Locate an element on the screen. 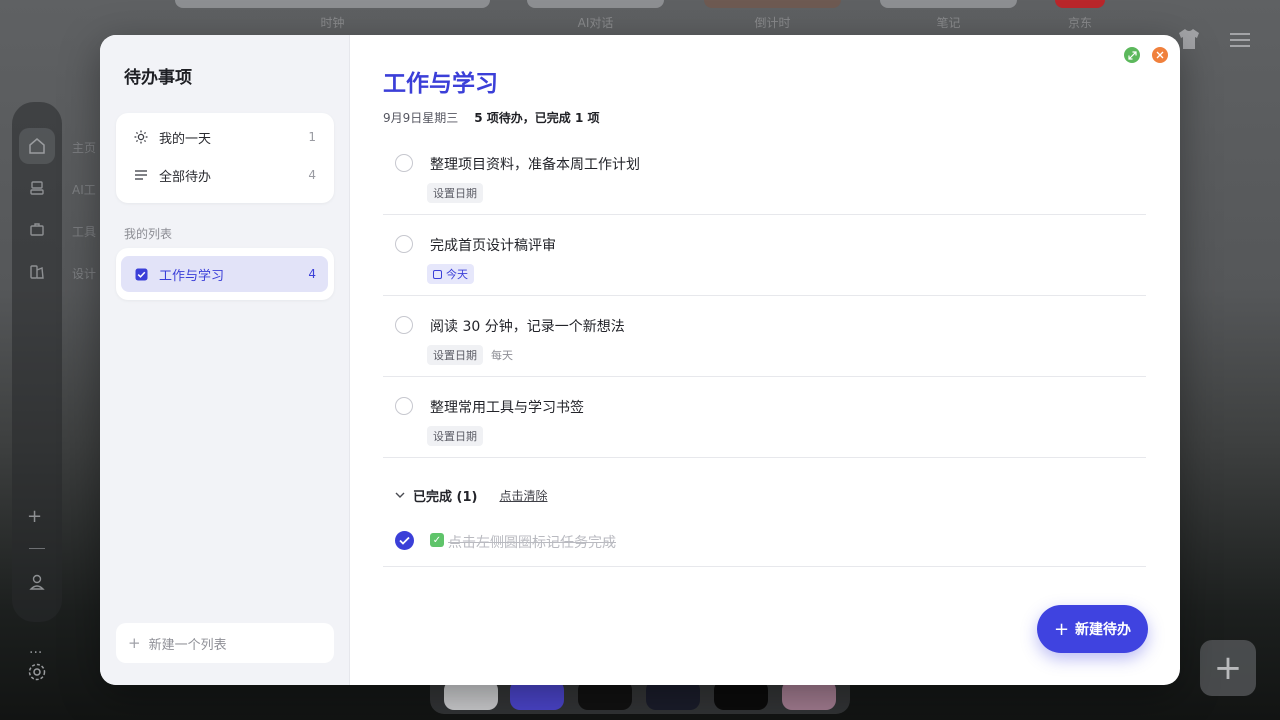 The height and width of the screenshot is (720, 1280). completed-task-title: 点击左侧圆圈标记任务完成 is located at coordinates (532, 543).